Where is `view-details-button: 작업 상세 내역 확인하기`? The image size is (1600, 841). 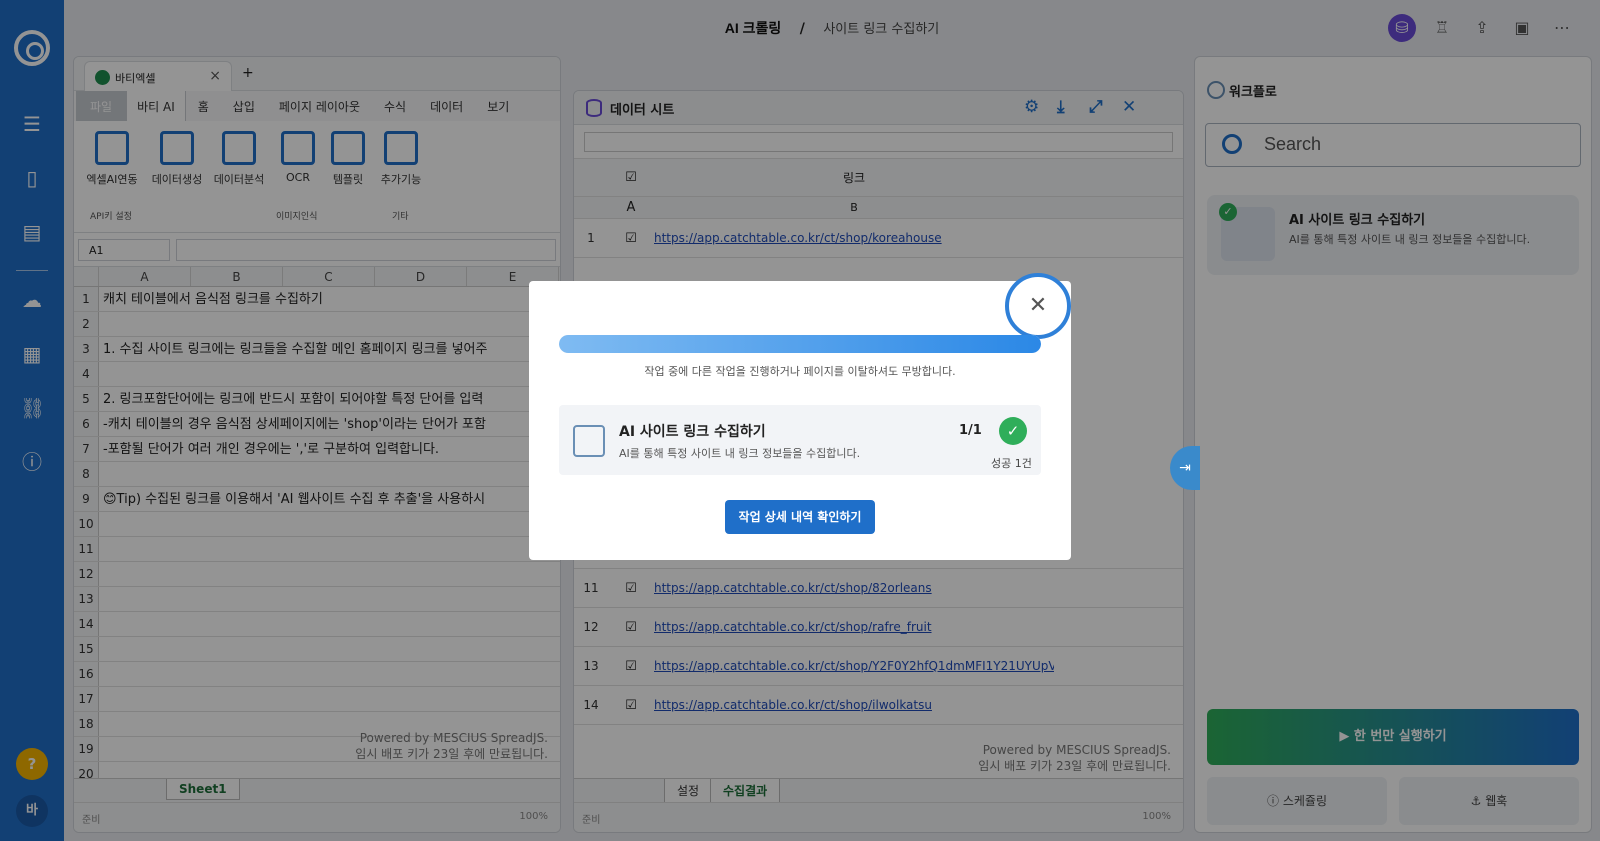 view-details-button: 작업 상세 내역 확인하기 is located at coordinates (800, 517).